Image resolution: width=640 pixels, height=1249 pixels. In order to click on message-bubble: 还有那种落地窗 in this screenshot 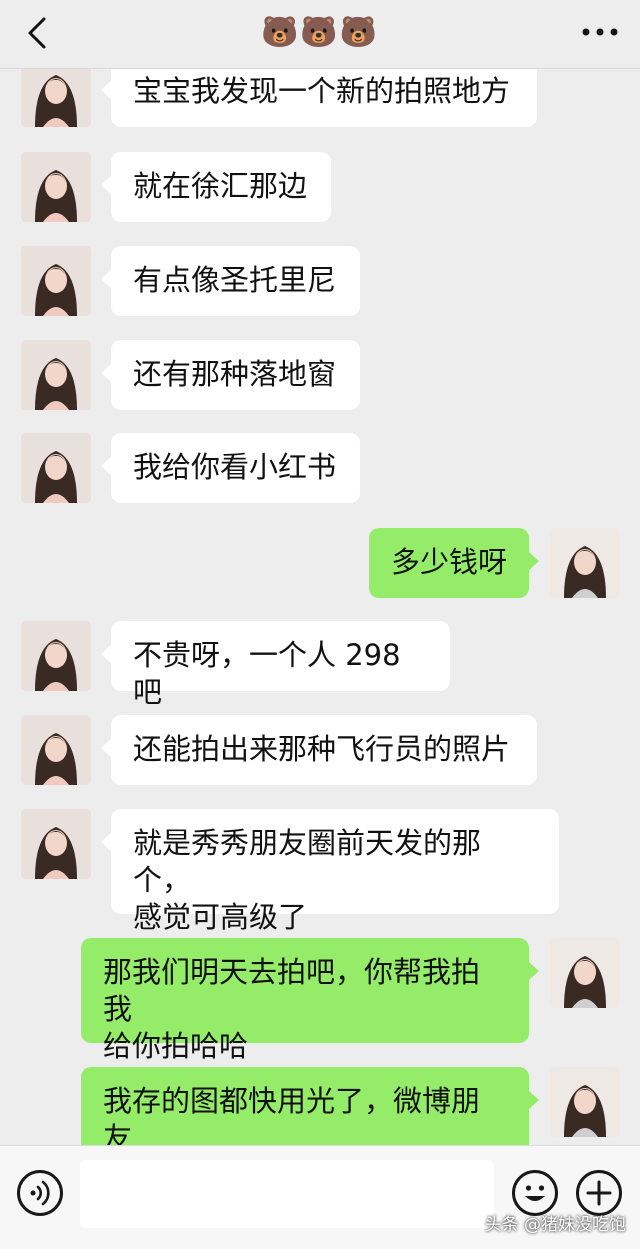, I will do `click(230, 375)`.